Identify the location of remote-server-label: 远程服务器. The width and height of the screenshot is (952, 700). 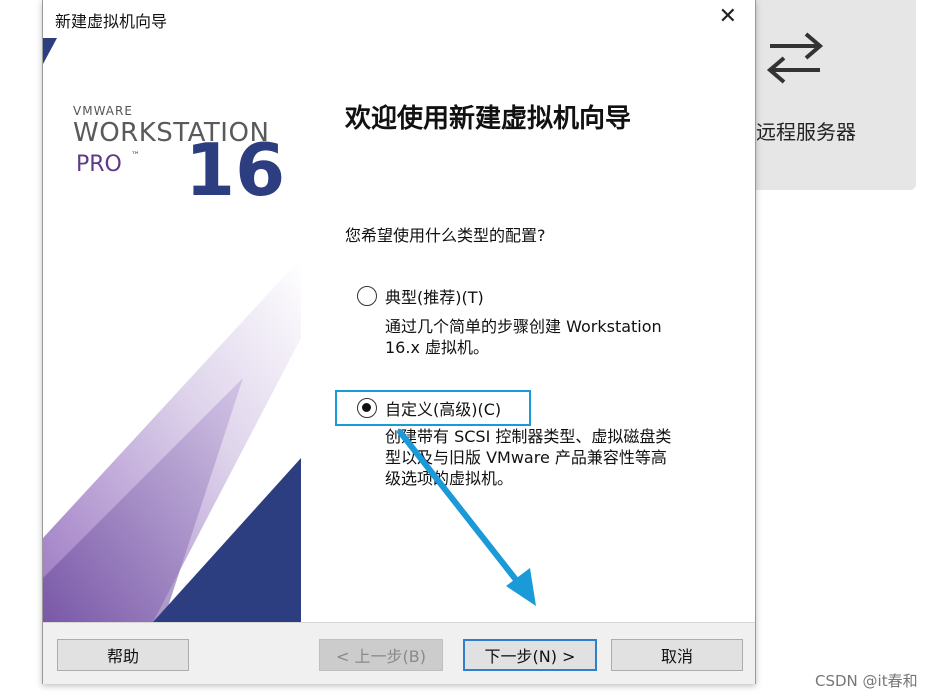
(806, 132).